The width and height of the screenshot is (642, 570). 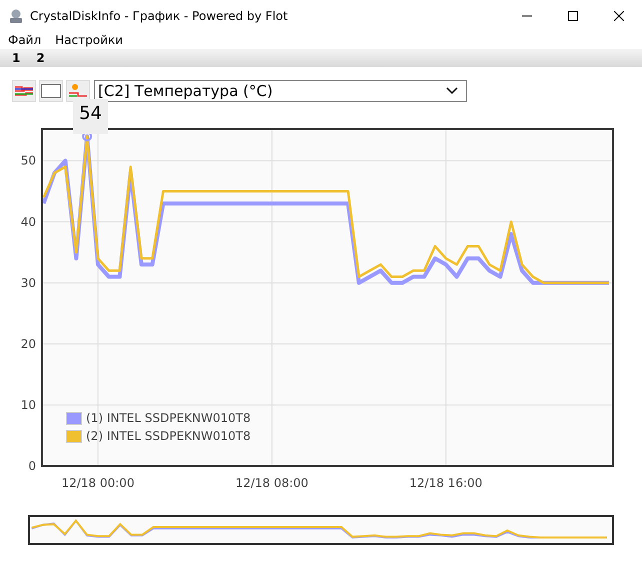 I want to click on chart-style-button, so click(x=24, y=91).